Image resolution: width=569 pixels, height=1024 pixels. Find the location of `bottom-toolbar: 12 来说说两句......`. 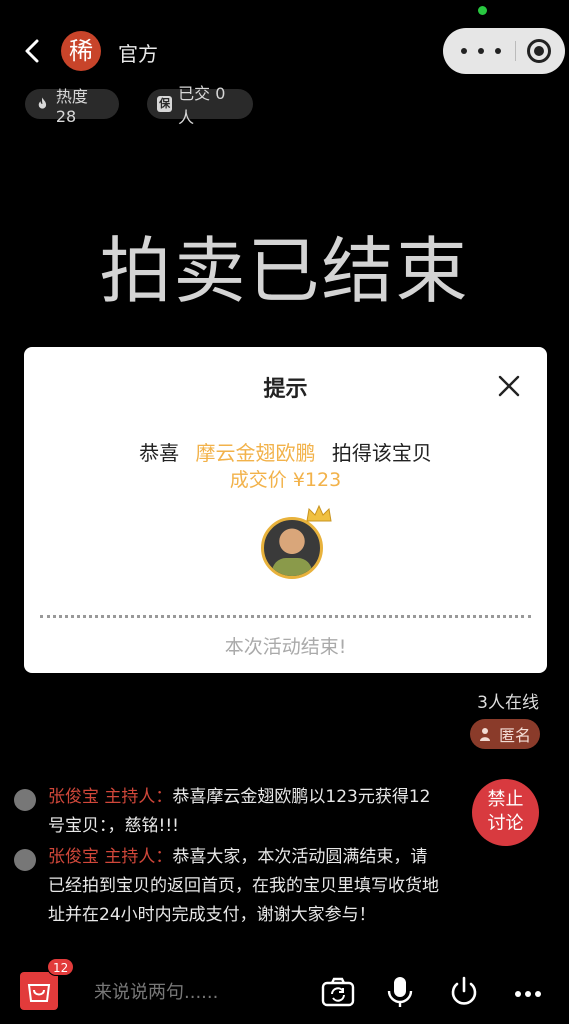

bottom-toolbar: 12 来说说两句...... is located at coordinates (284, 991).